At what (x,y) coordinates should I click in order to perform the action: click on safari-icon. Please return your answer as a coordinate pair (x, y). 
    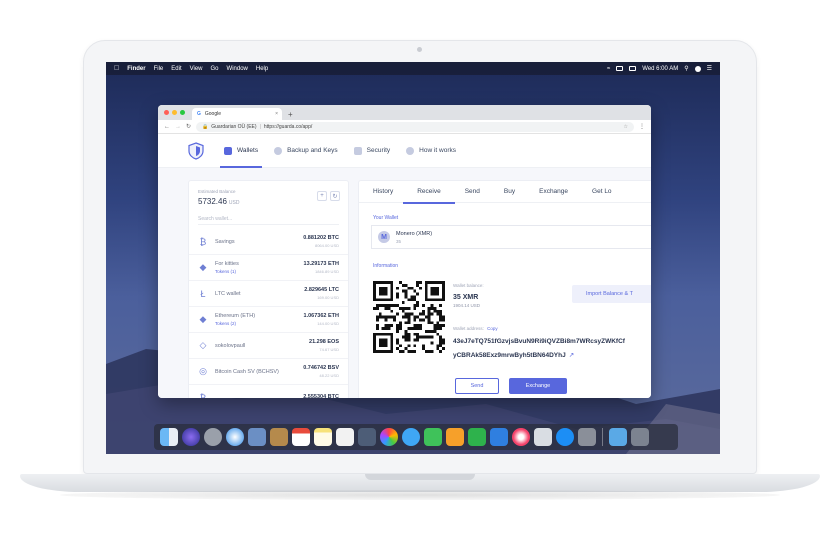
    Looking at the image, I should click on (235, 437).